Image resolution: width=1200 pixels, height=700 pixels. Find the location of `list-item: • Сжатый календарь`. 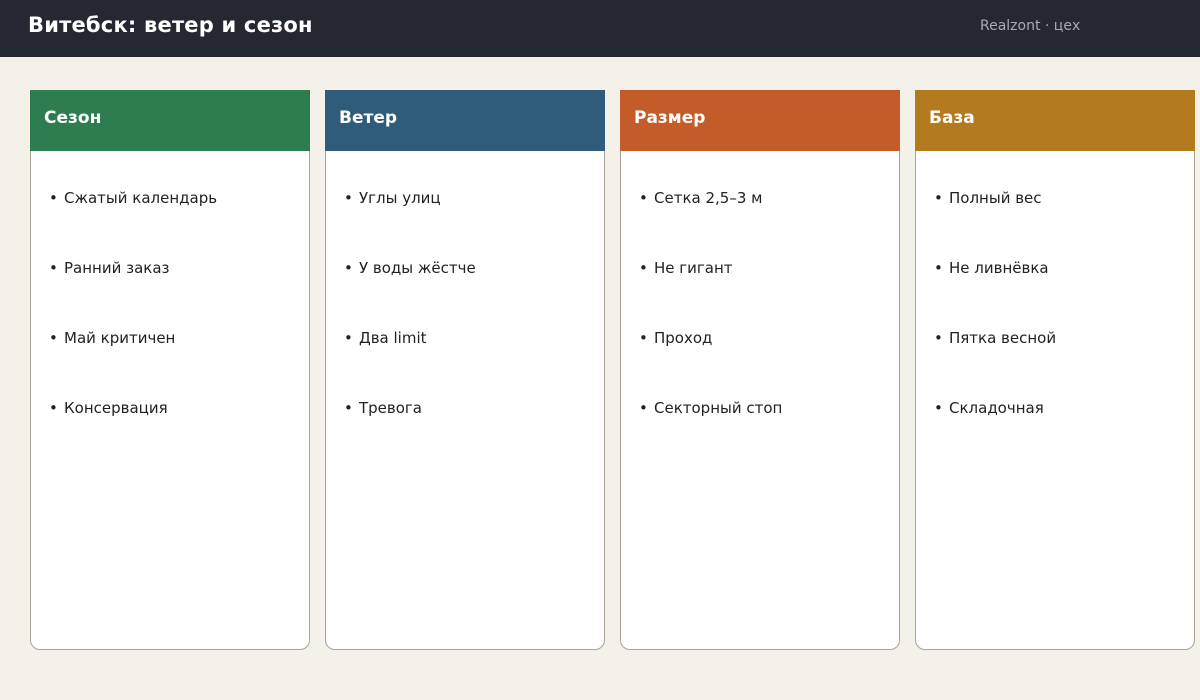

list-item: • Сжатый календарь is located at coordinates (133, 198).